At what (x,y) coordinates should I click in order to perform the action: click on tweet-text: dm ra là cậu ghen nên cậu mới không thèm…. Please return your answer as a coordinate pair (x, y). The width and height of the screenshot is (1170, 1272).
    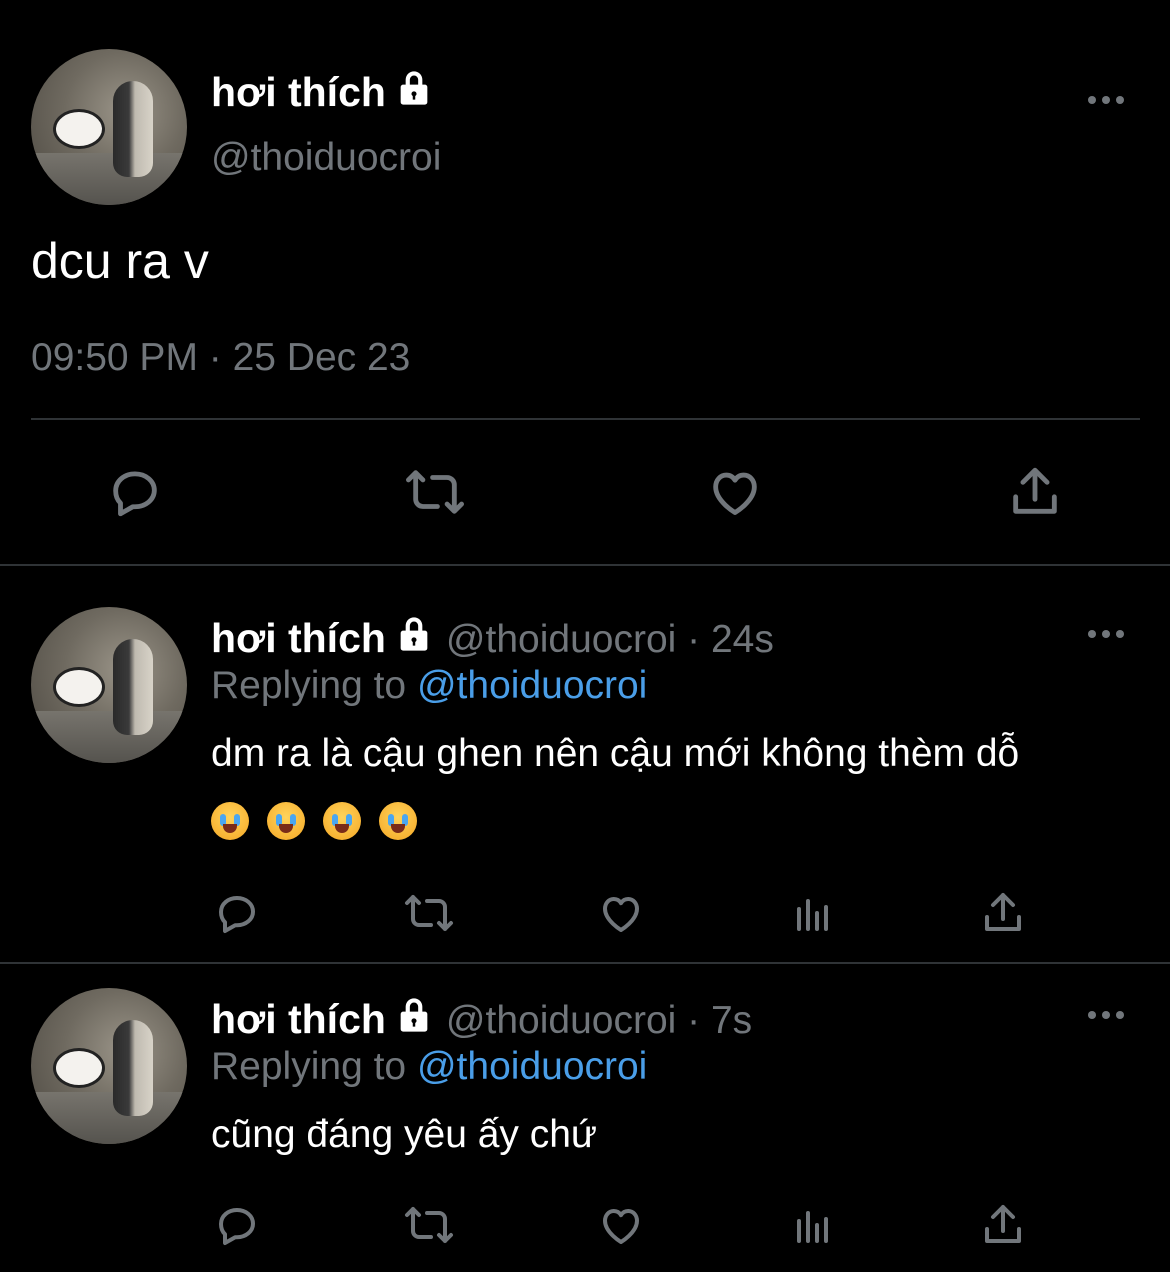
    Looking at the image, I should click on (615, 753).